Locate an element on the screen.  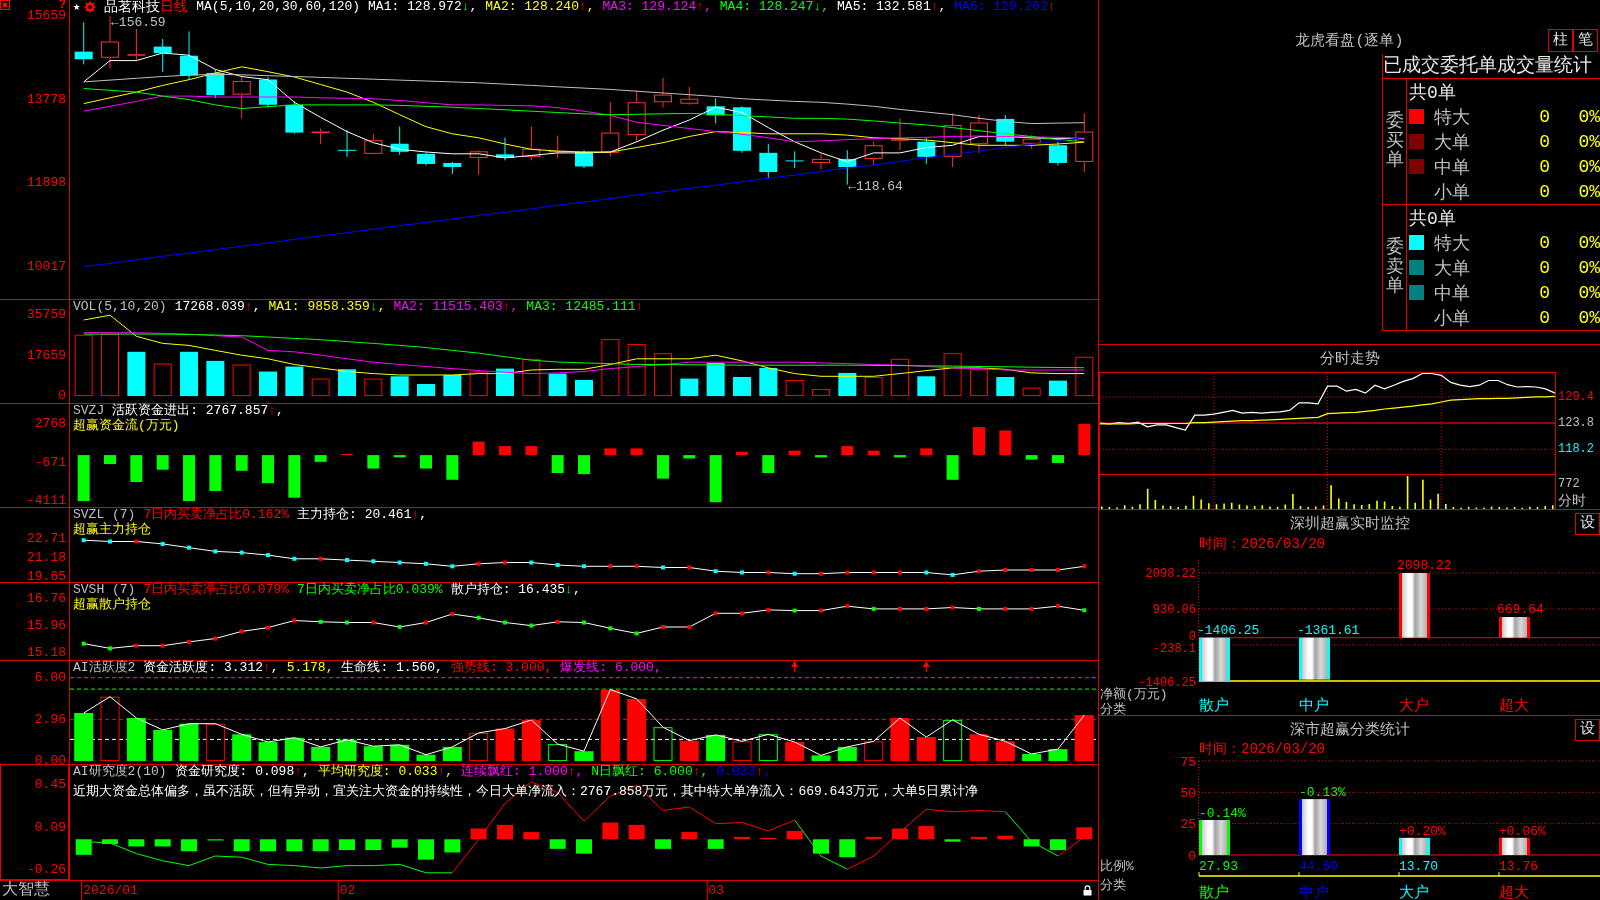
axis-label: 13778 is located at coordinates (46, 99).